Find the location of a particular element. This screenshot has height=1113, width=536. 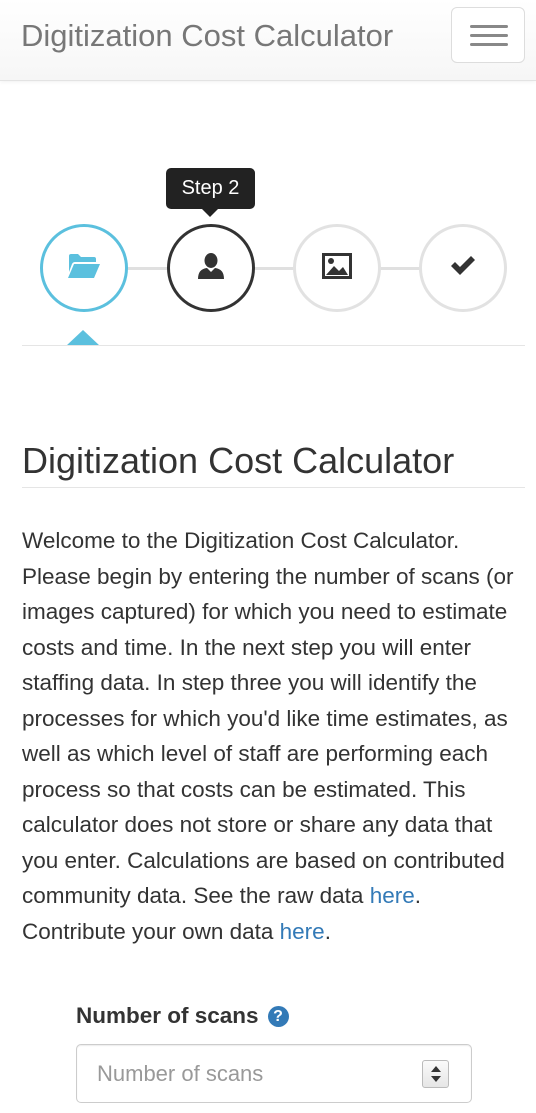

navbar-brand: Digitization Cost Calculator is located at coordinates (207, 36).